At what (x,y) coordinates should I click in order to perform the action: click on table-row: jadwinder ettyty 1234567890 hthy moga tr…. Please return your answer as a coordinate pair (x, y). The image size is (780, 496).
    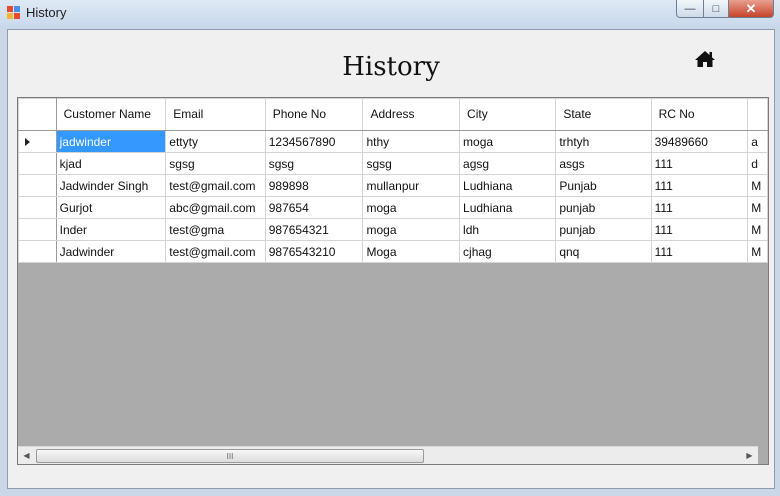
    Looking at the image, I should click on (393, 141).